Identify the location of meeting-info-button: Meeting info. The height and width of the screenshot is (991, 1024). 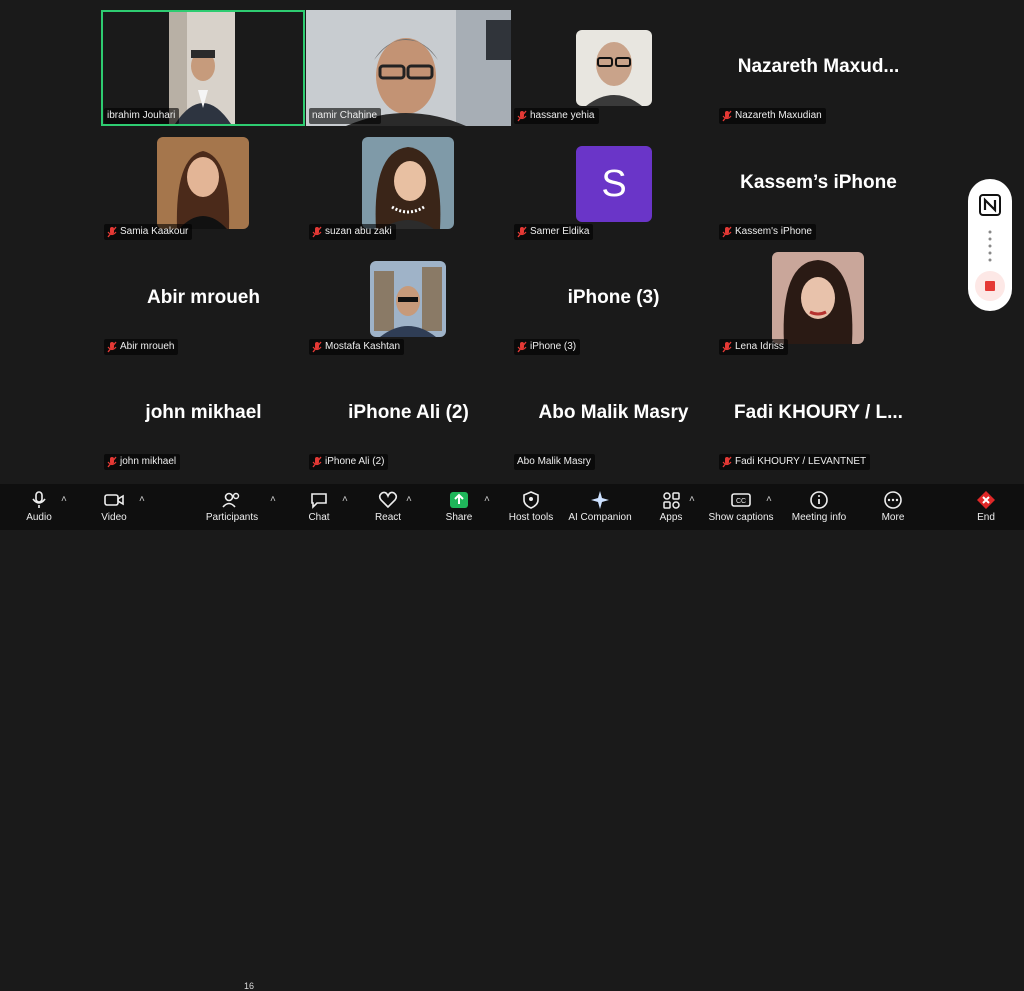
(819, 508).